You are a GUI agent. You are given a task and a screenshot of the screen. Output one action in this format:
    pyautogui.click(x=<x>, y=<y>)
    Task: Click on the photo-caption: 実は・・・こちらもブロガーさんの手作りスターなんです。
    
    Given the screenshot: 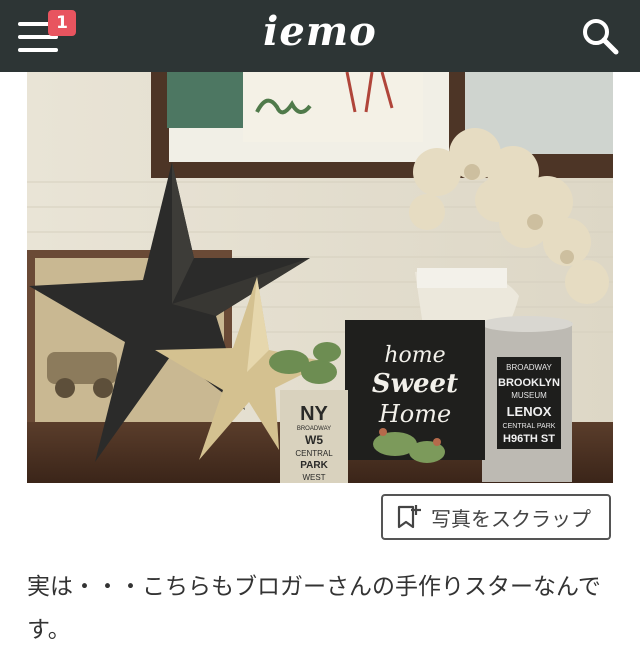 What is the action you would take?
    pyautogui.click(x=314, y=608)
    